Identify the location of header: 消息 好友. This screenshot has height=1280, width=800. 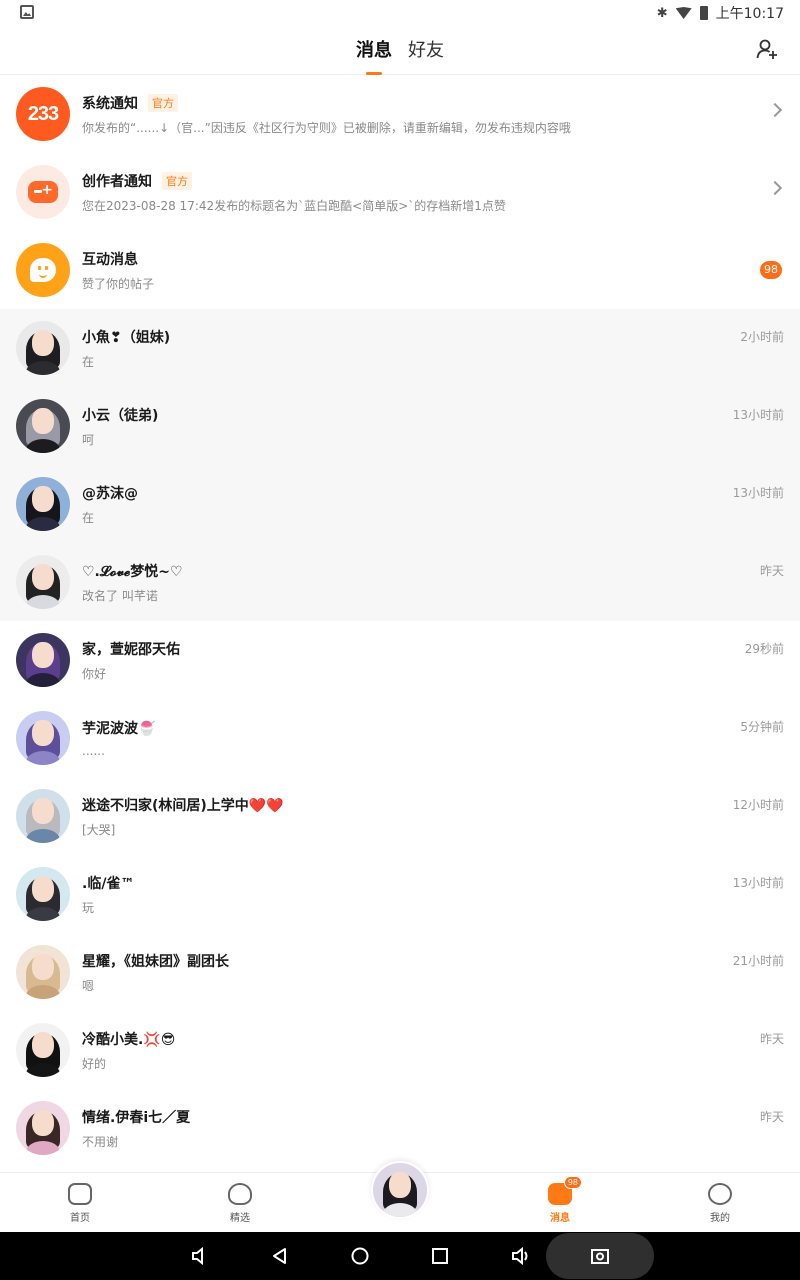
(400, 49).